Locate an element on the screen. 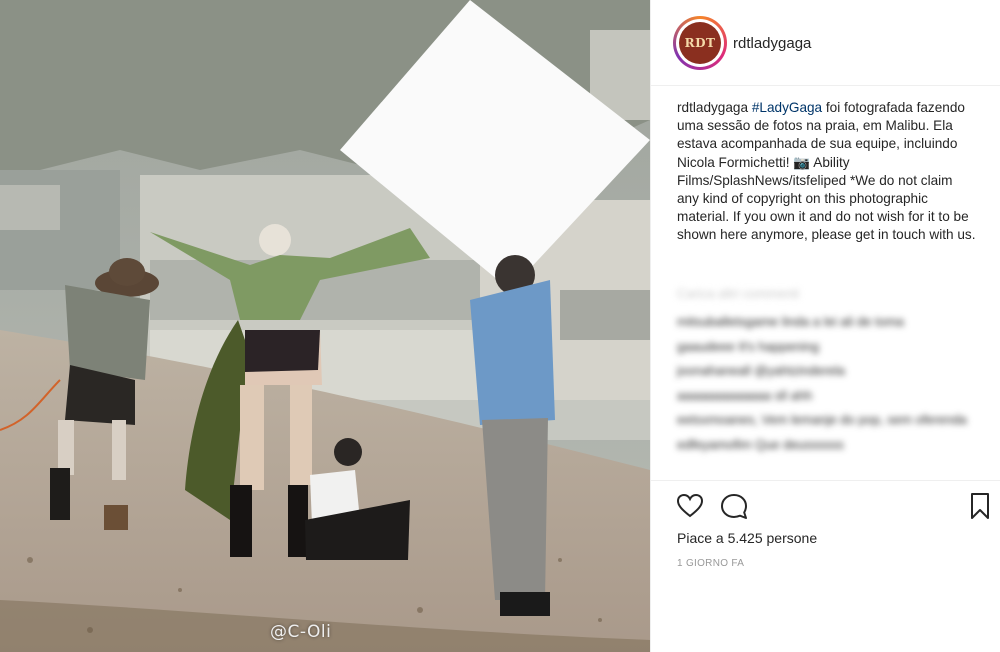 This screenshot has width=1000, height=652. caption-username: rdtladygaga is located at coordinates (712, 107).